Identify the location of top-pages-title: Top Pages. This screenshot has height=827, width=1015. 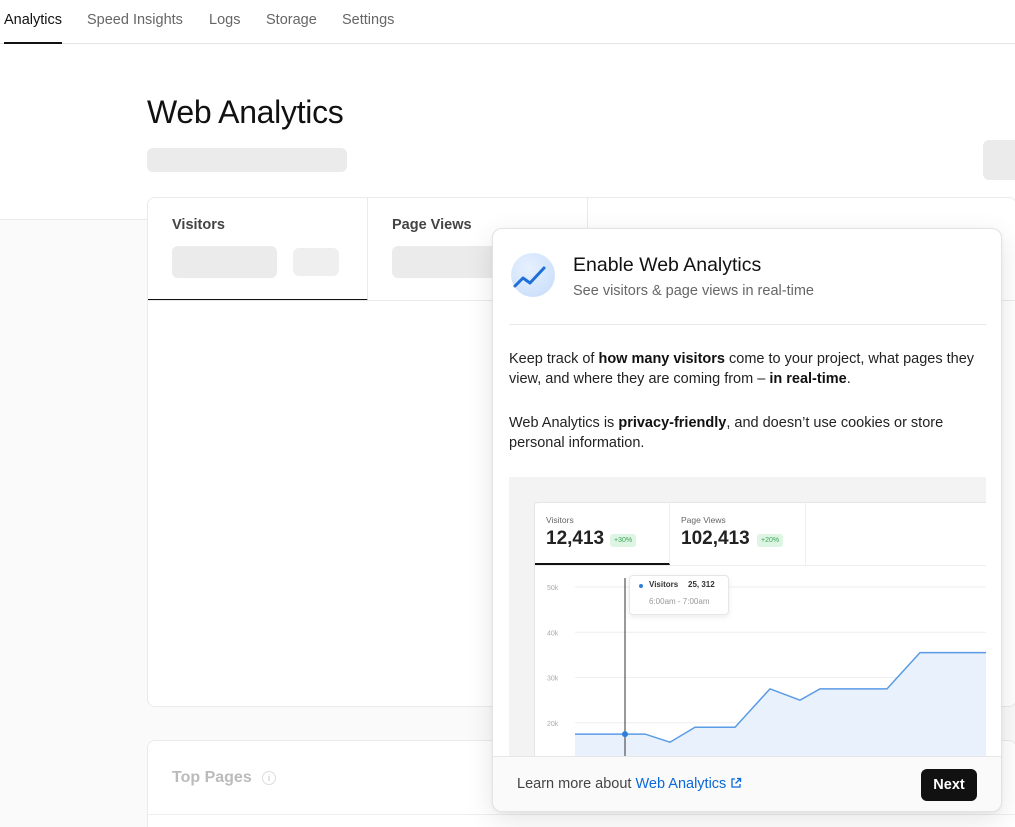
(212, 777).